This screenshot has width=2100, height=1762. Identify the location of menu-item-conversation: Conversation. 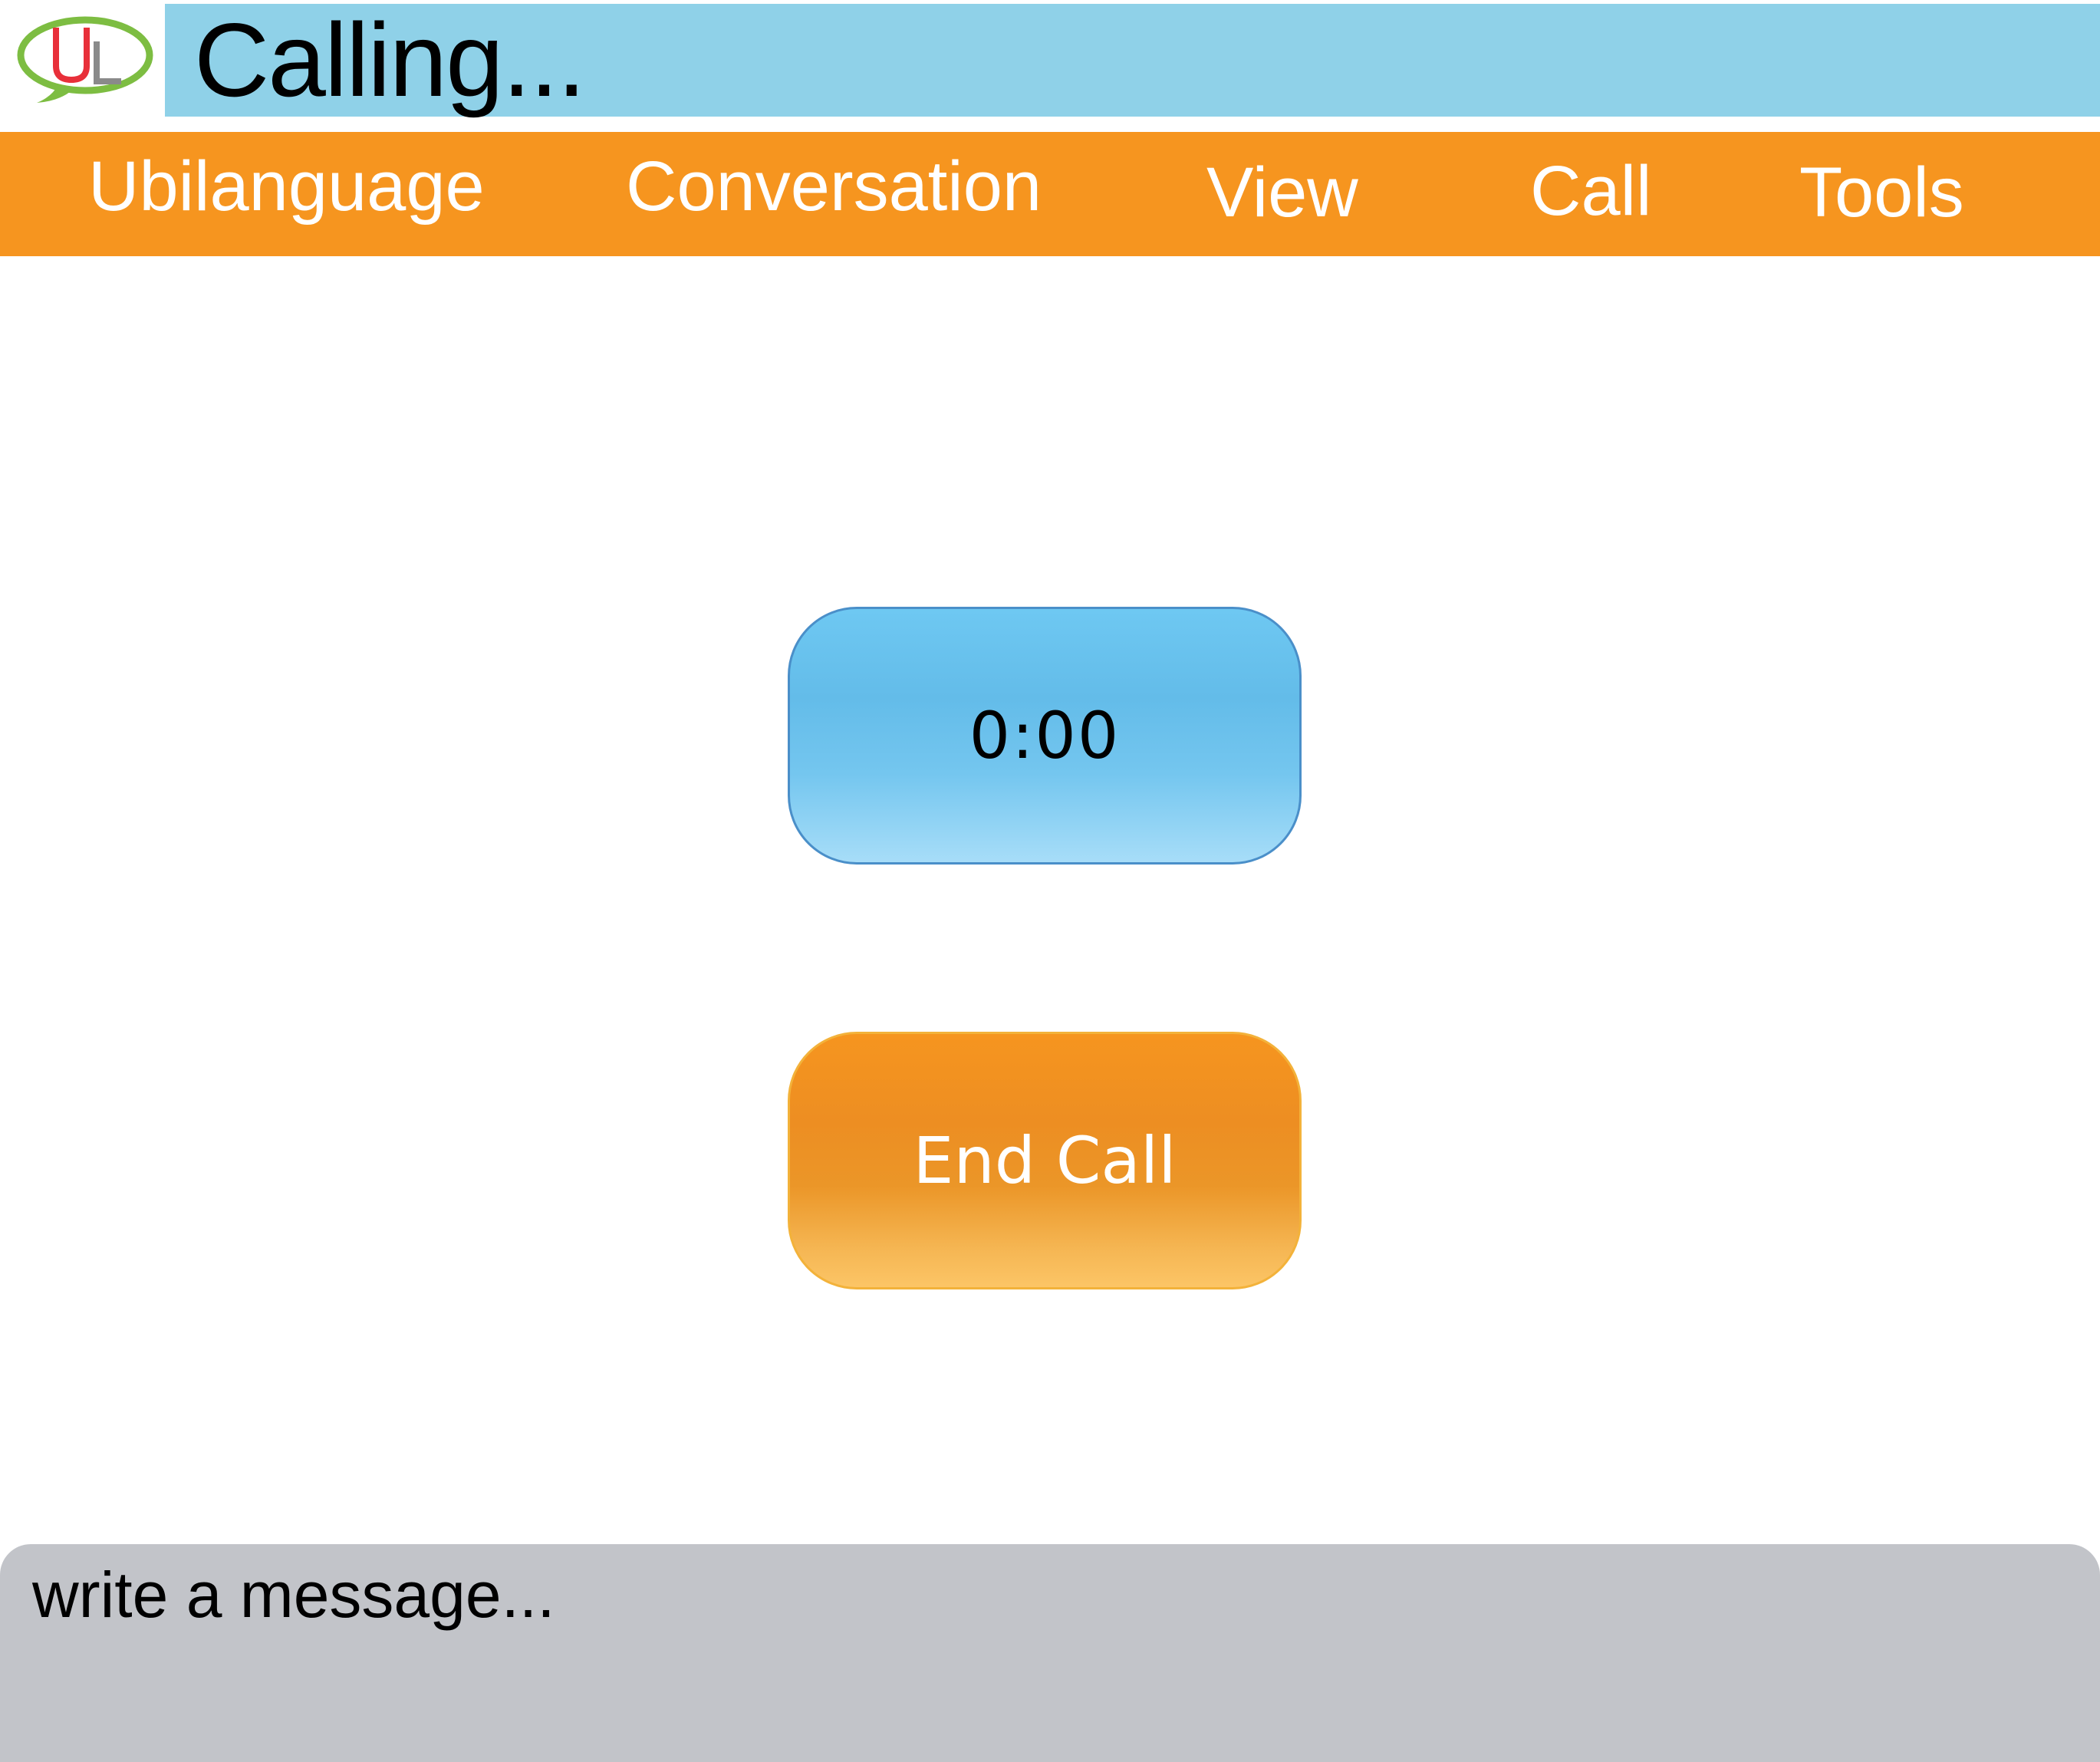
(834, 187).